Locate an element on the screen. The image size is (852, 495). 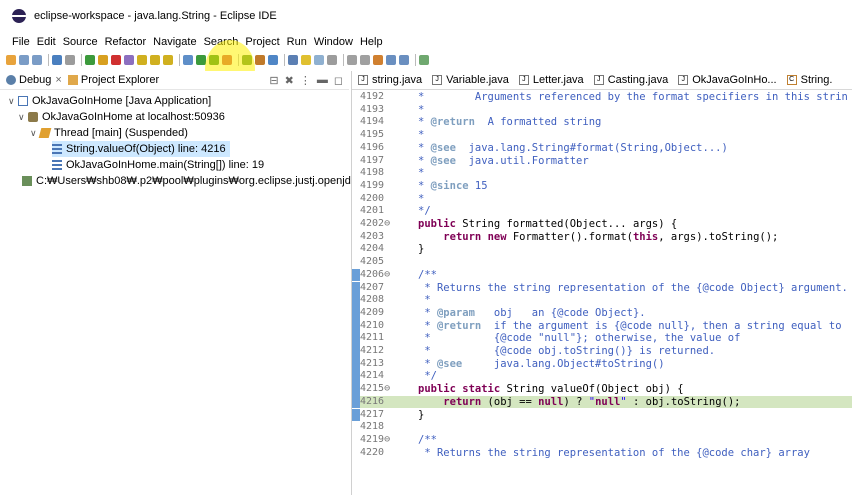
editor-tab: J Casting.java is located at coordinates (630, 80).